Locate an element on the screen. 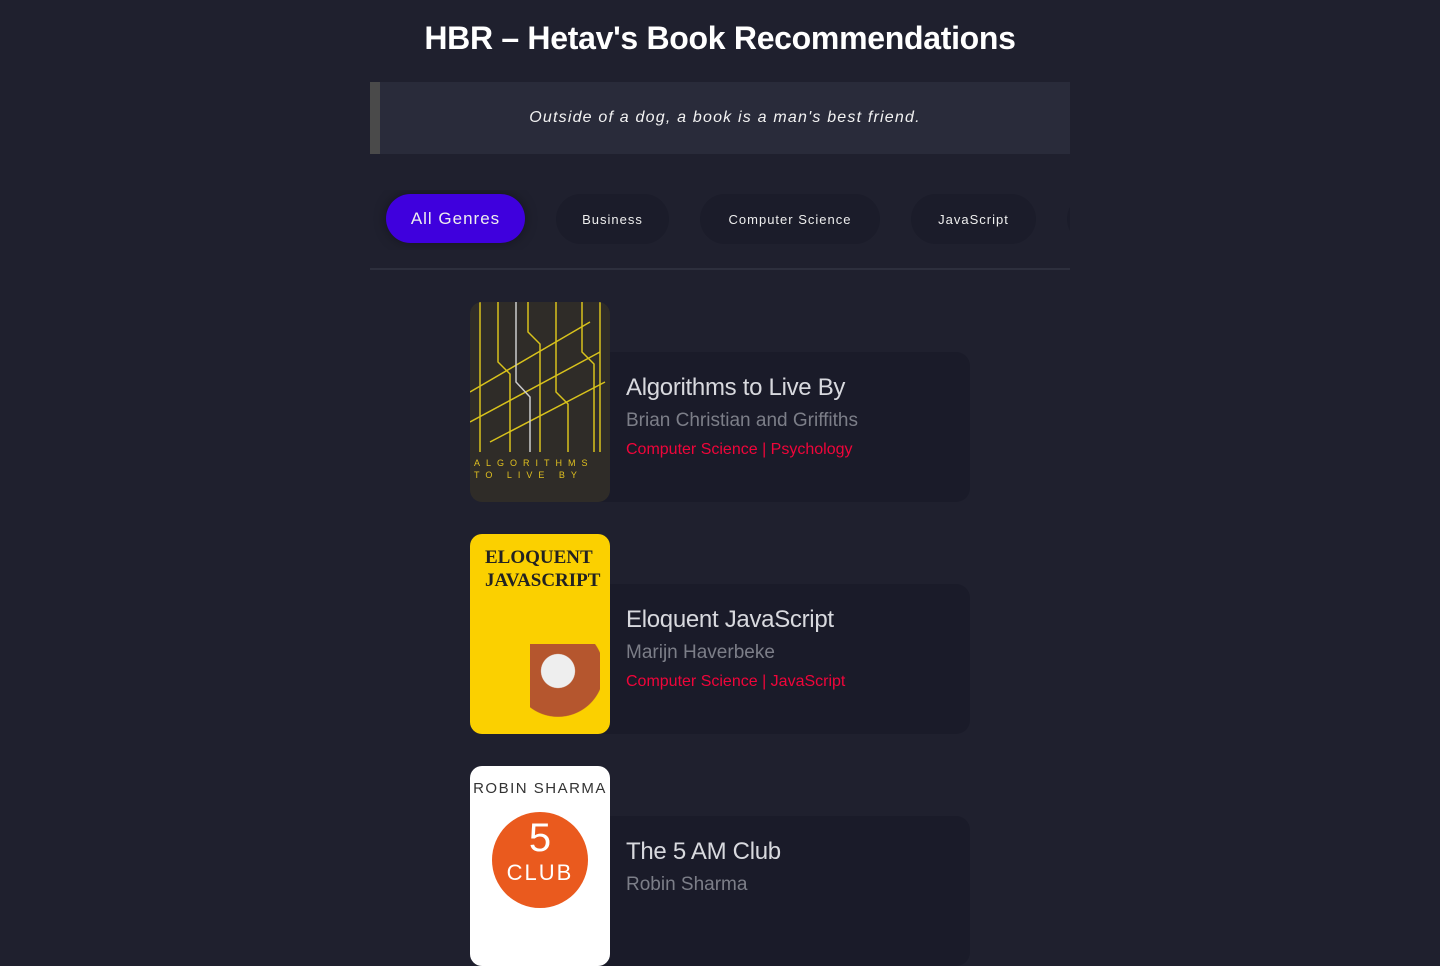 The height and width of the screenshot is (966, 1440). page-title: HBR – Hetav's Book Recommendations is located at coordinates (720, 38).